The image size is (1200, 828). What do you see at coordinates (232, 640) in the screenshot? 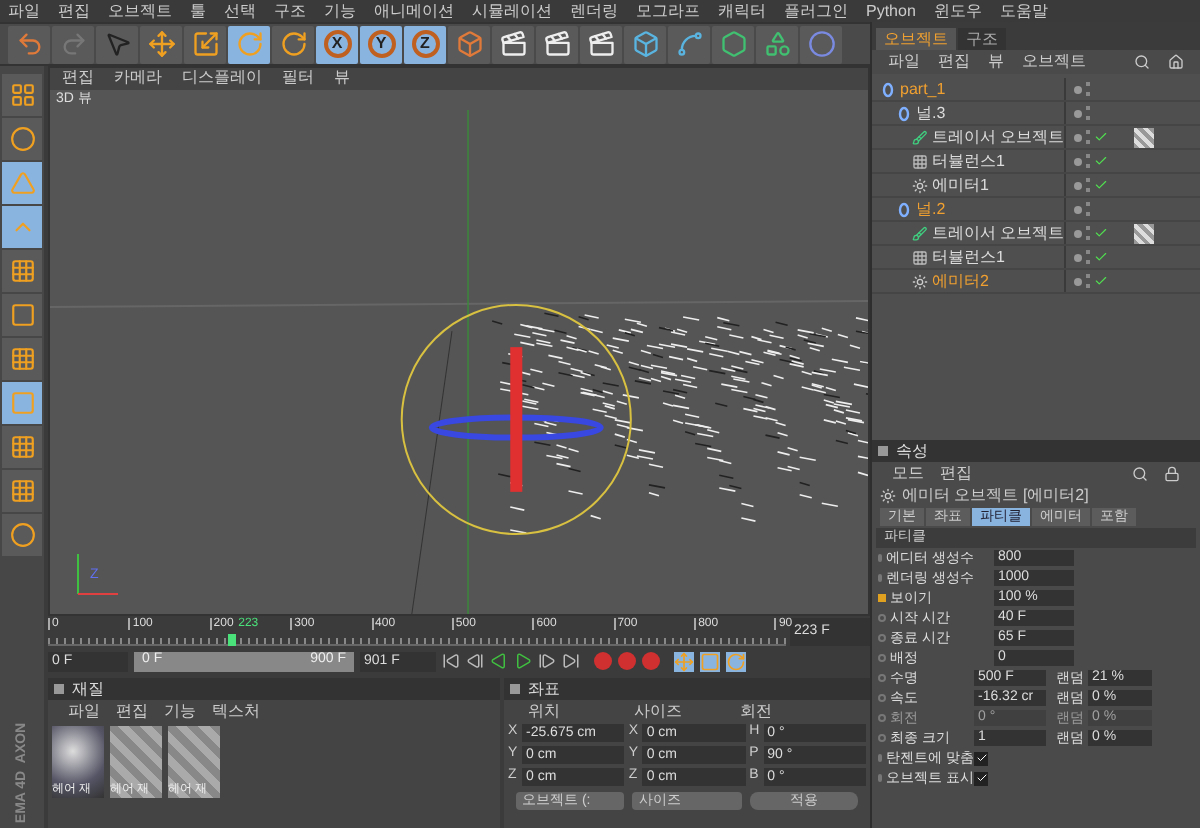
I see `playhead` at bounding box center [232, 640].